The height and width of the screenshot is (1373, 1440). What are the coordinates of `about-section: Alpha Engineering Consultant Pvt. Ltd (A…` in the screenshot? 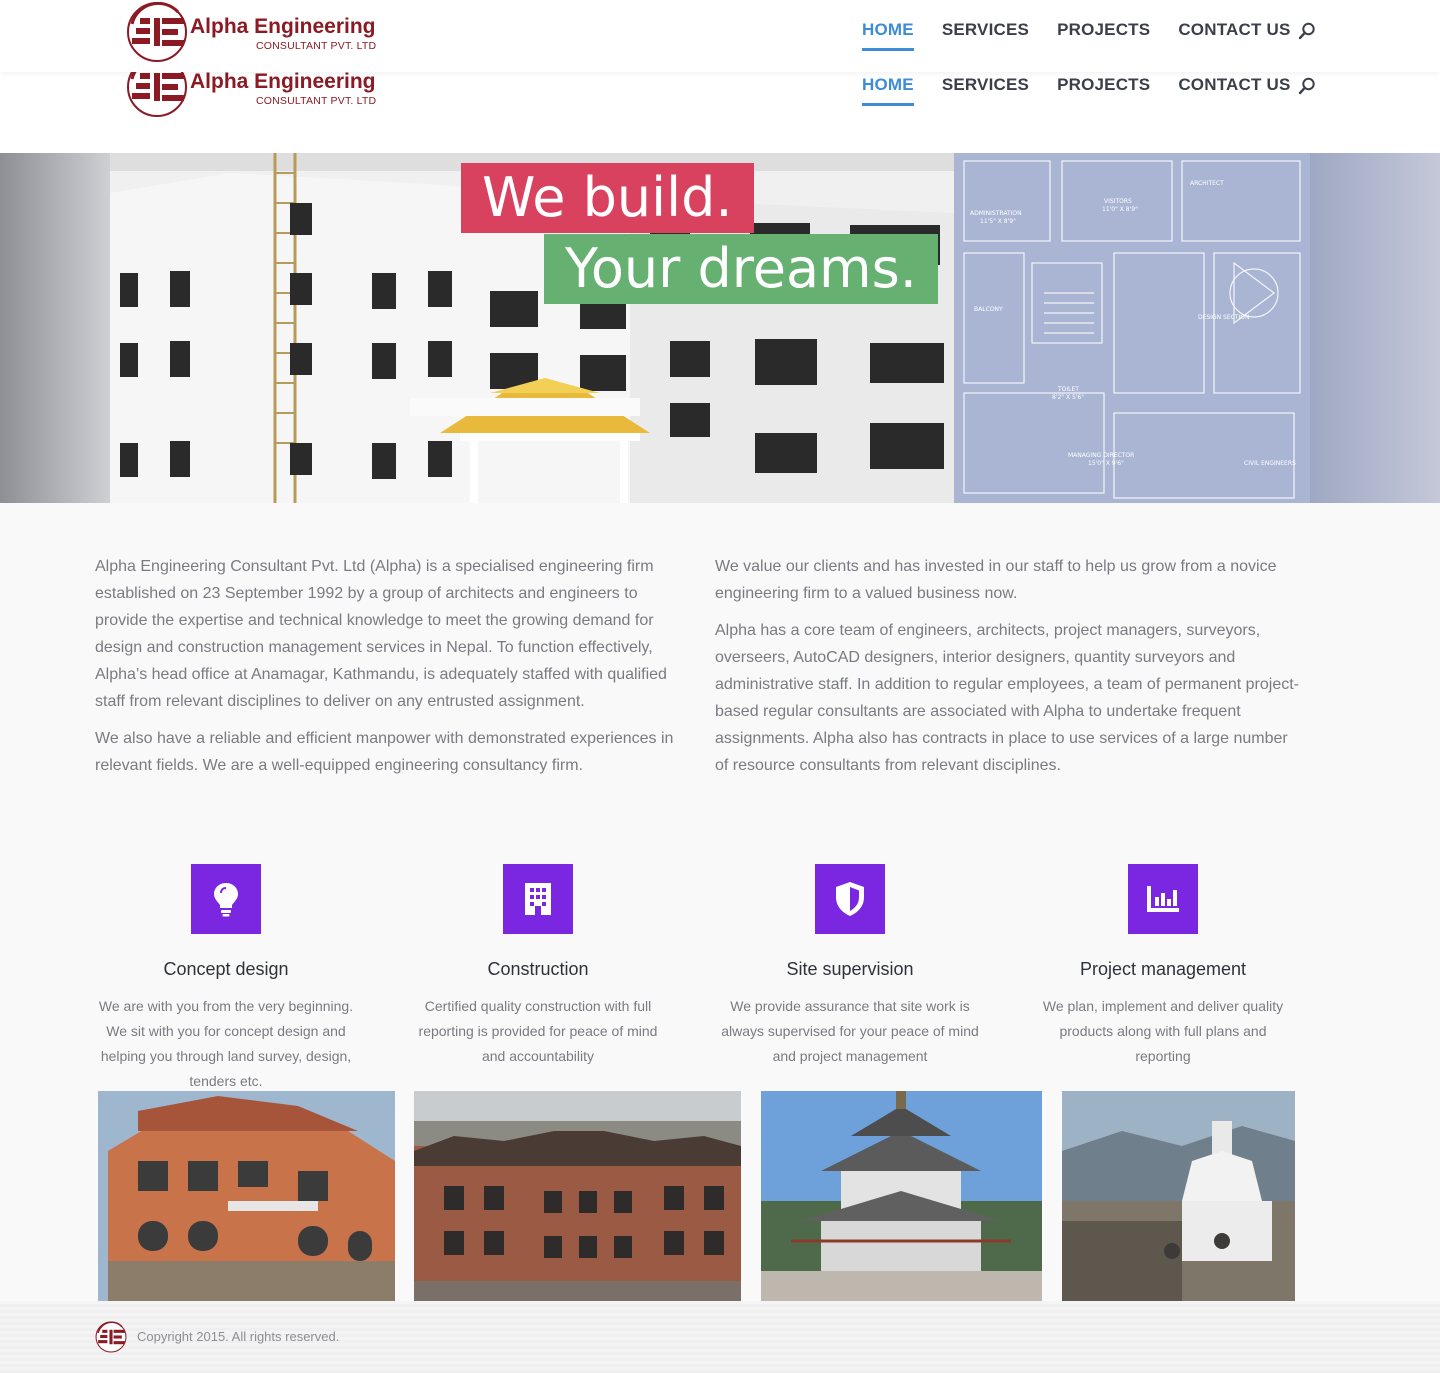 It's located at (700, 671).